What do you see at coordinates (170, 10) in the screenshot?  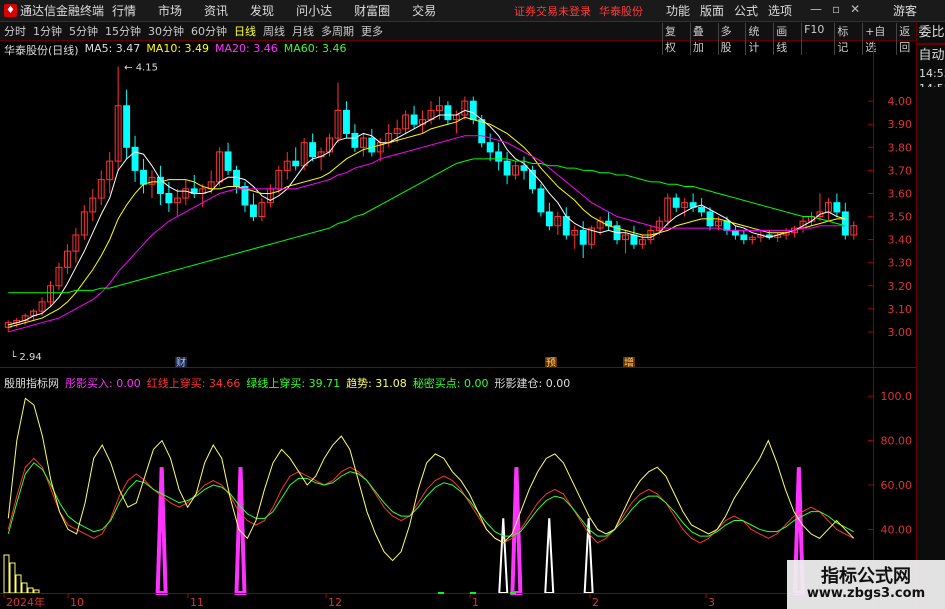 I see `menu-item-markets: 市场` at bounding box center [170, 10].